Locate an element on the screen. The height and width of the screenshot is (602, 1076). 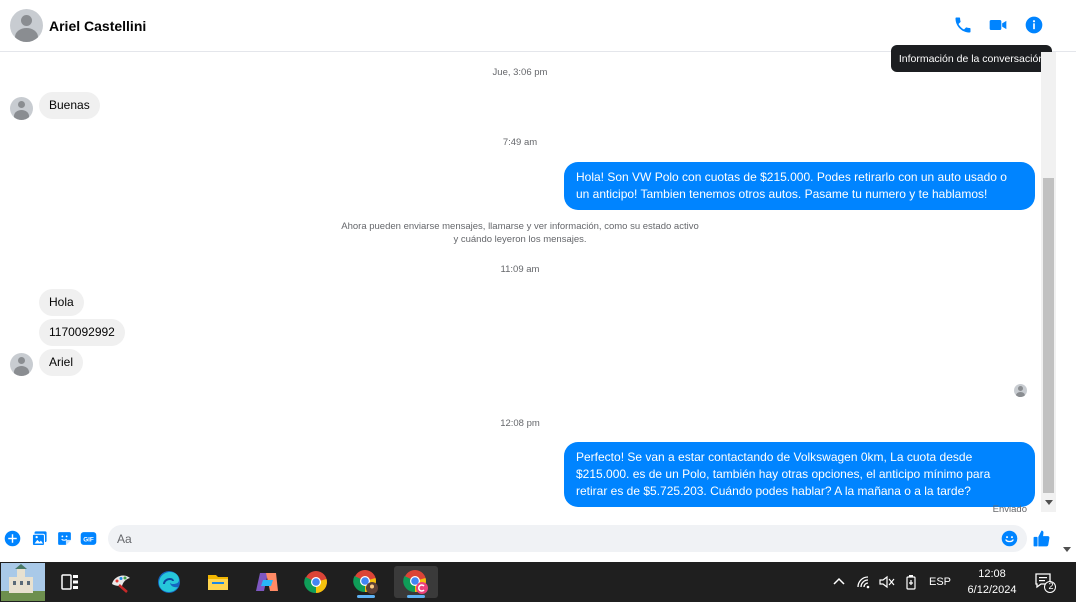
sticker-icon is located at coordinates (64, 538).